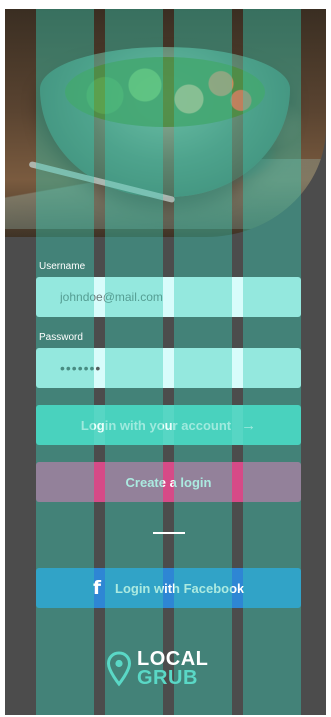 The height and width of the screenshot is (717, 331). Describe the element at coordinates (156, 425) in the screenshot. I see `login-button-label: Login with your account` at that location.